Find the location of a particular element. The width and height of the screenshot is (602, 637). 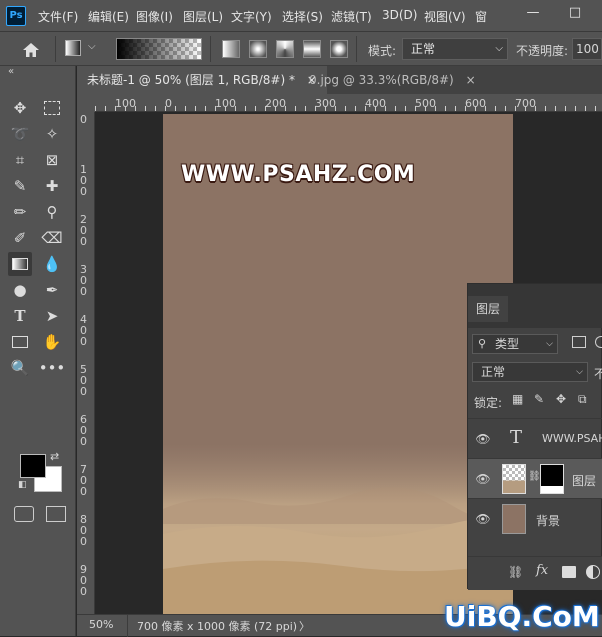

fx-icon: fx is located at coordinates (542, 570).